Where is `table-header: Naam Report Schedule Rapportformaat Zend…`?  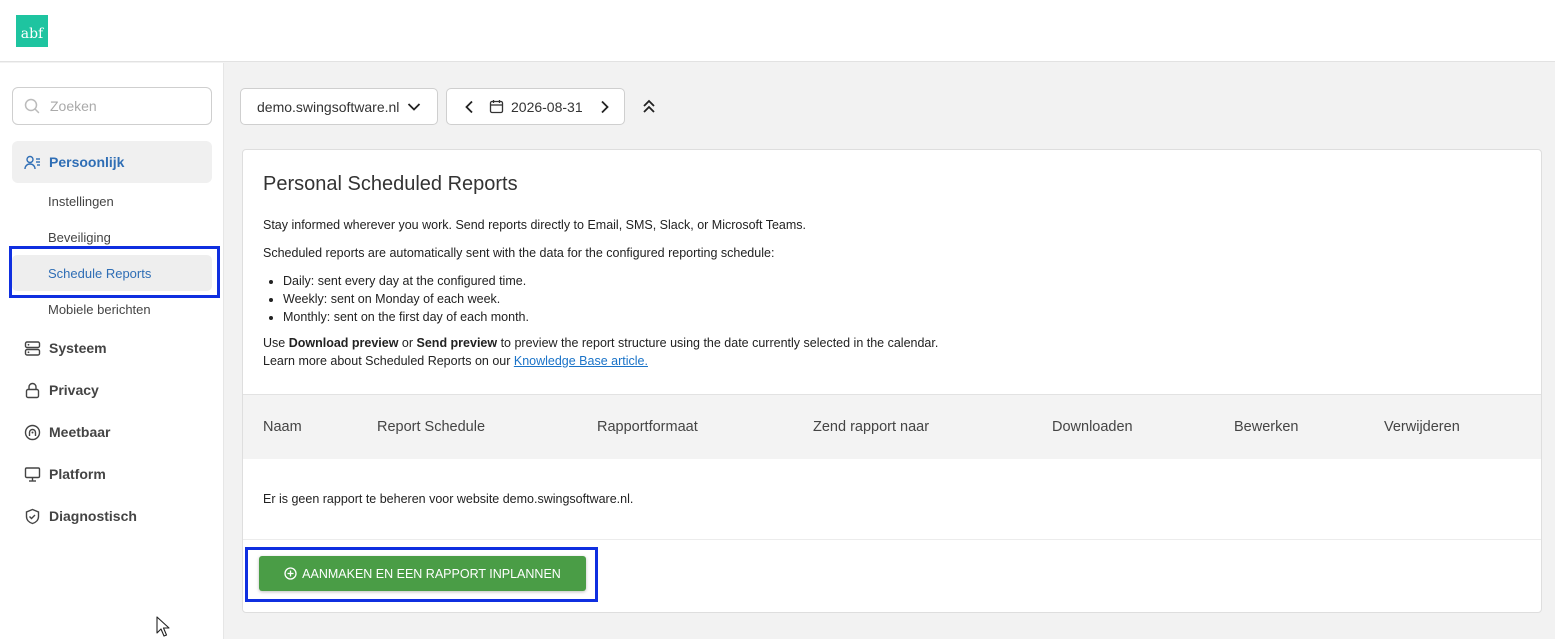
table-header: Naam Report Schedule Rapportformaat Zend… is located at coordinates (892, 426).